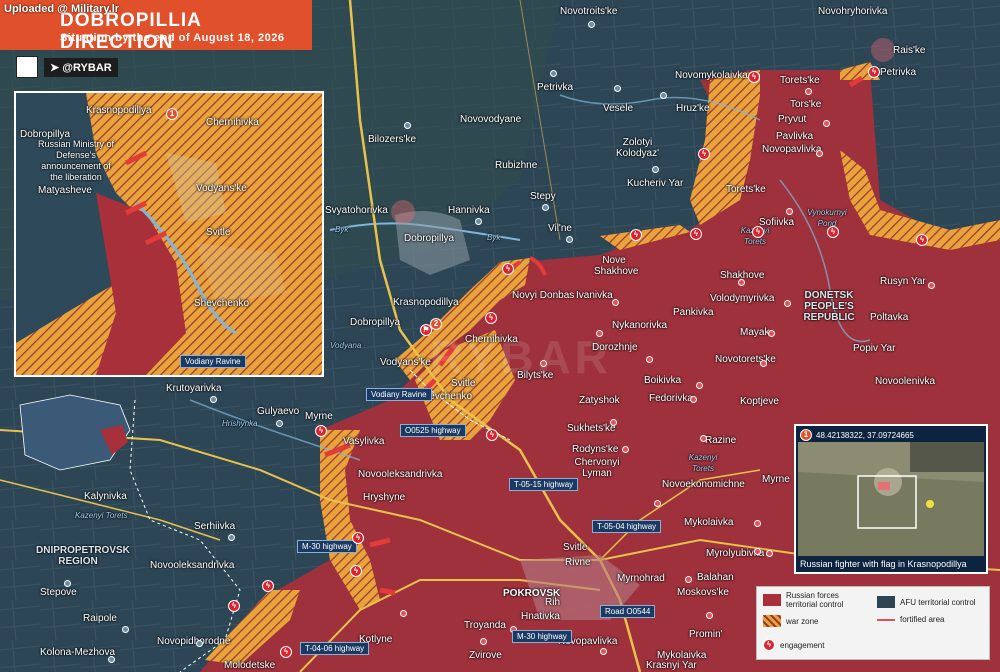 Image resolution: width=1000 pixels, height=672 pixels. I want to click on settlement-label: Pryvut, so click(792, 119).